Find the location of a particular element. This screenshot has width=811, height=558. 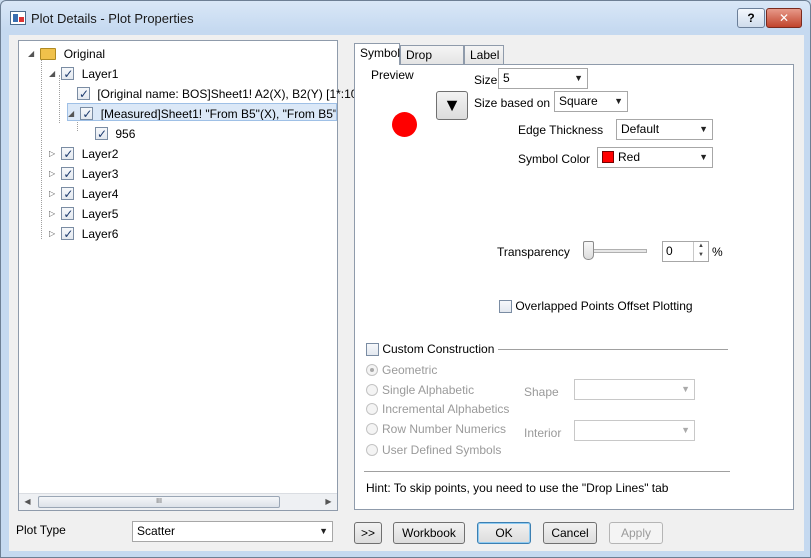

triangle-down-icon: ▼ is located at coordinates (452, 105).